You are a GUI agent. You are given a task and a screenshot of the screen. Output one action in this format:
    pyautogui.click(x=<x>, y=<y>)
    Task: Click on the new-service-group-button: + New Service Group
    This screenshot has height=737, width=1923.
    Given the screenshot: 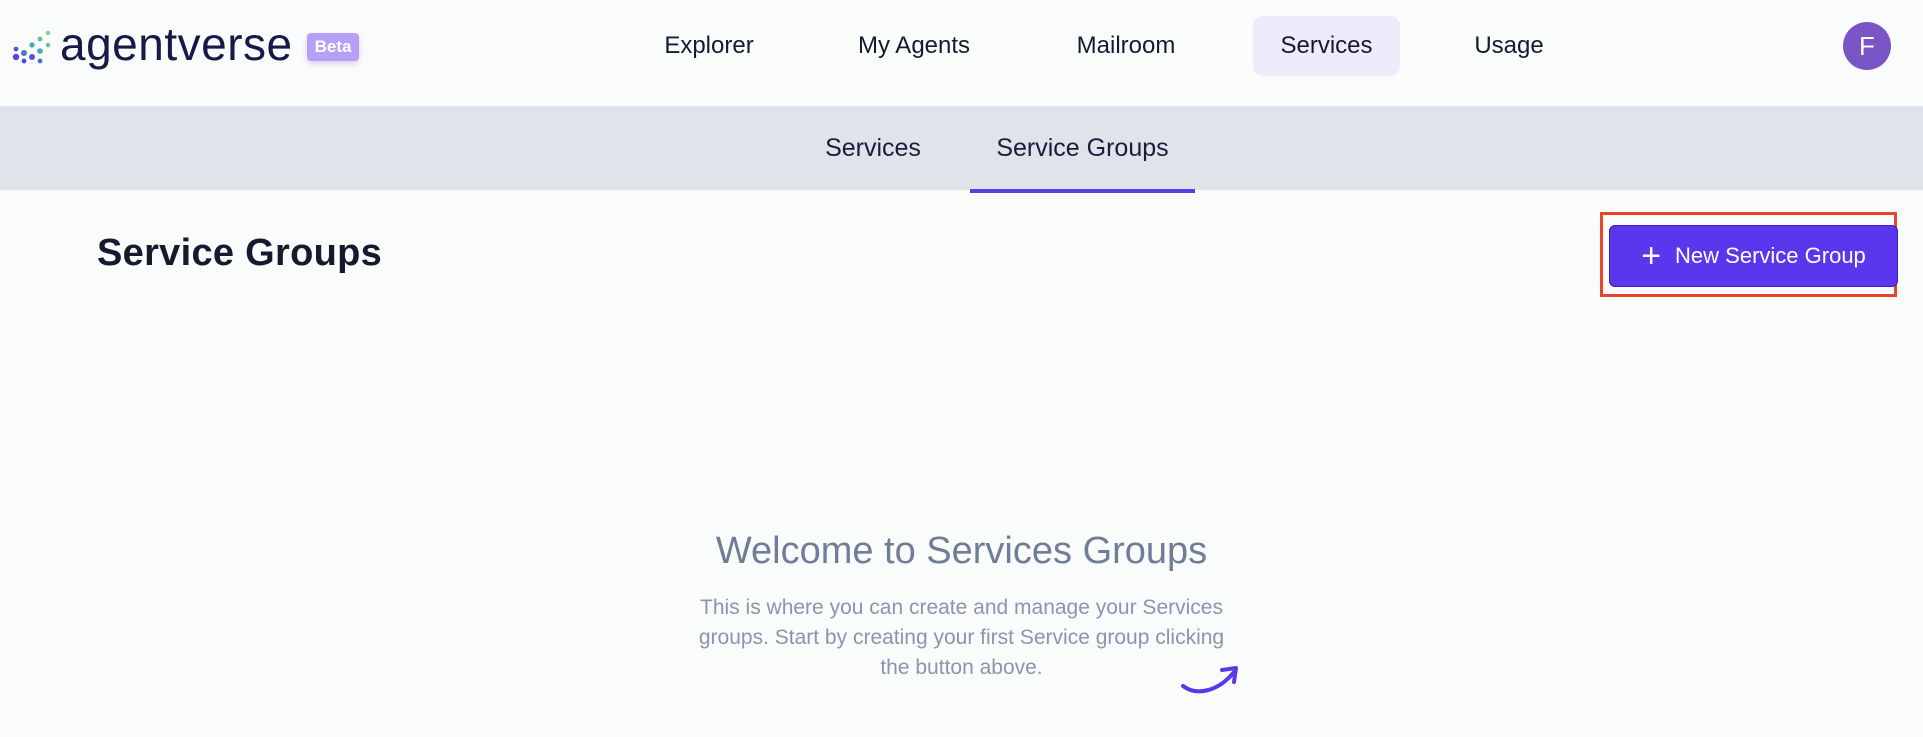 What is the action you would take?
    pyautogui.click(x=1753, y=256)
    